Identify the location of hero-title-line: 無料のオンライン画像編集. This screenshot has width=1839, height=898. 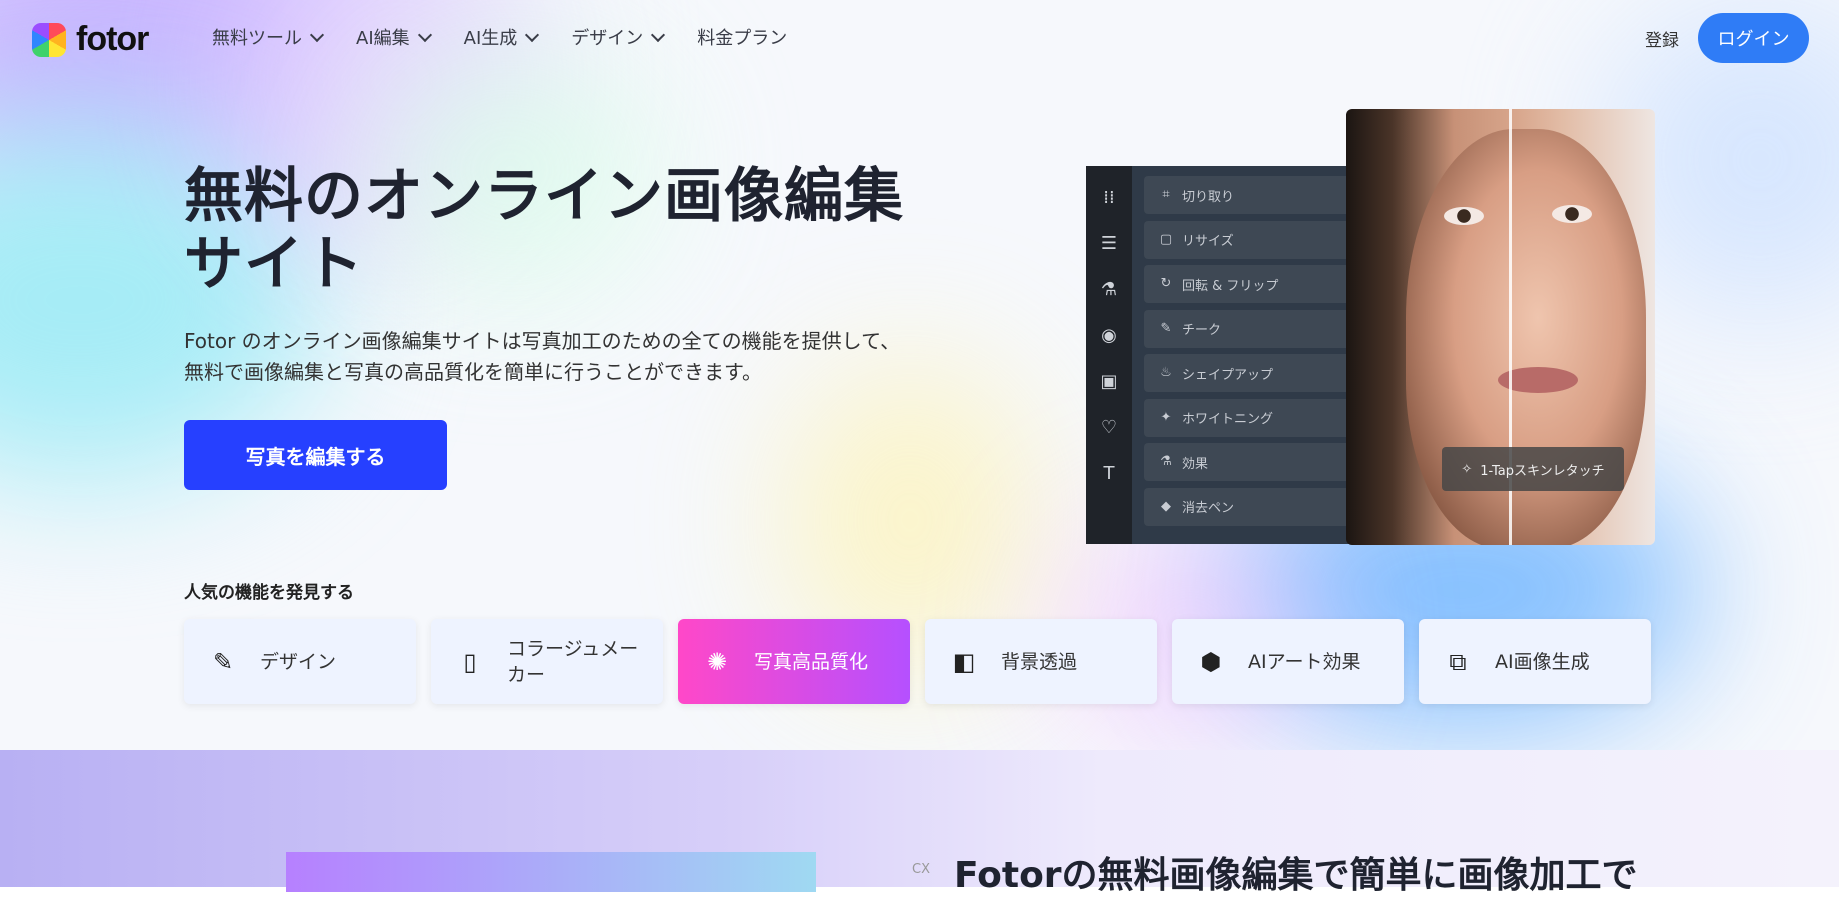
(544, 195).